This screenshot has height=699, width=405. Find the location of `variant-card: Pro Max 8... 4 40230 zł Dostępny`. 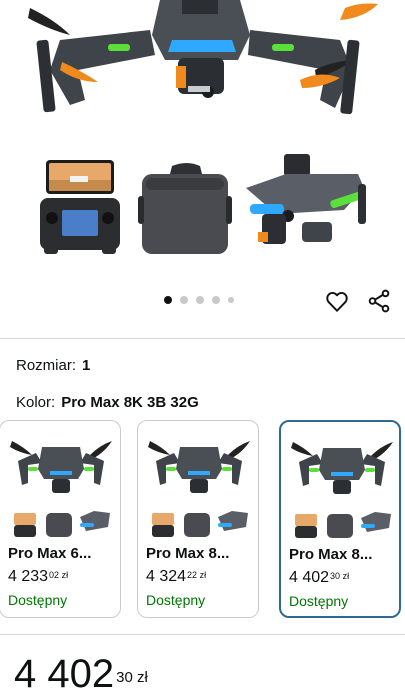

variant-card: Pro Max 8... 4 40230 zł Dostępny is located at coordinates (340, 519).